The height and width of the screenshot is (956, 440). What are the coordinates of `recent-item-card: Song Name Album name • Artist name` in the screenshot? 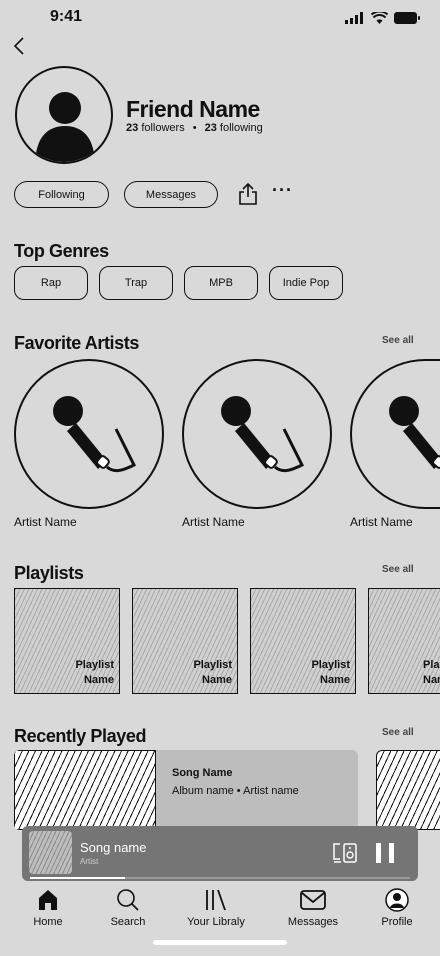 It's located at (186, 790).